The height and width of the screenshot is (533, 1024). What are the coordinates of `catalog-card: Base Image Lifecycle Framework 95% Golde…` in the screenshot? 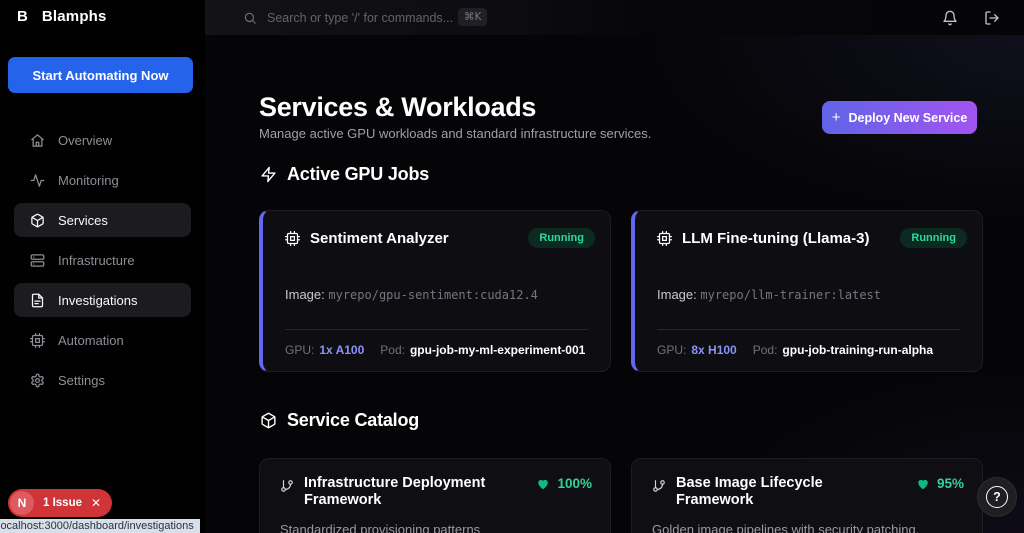 It's located at (807, 495).